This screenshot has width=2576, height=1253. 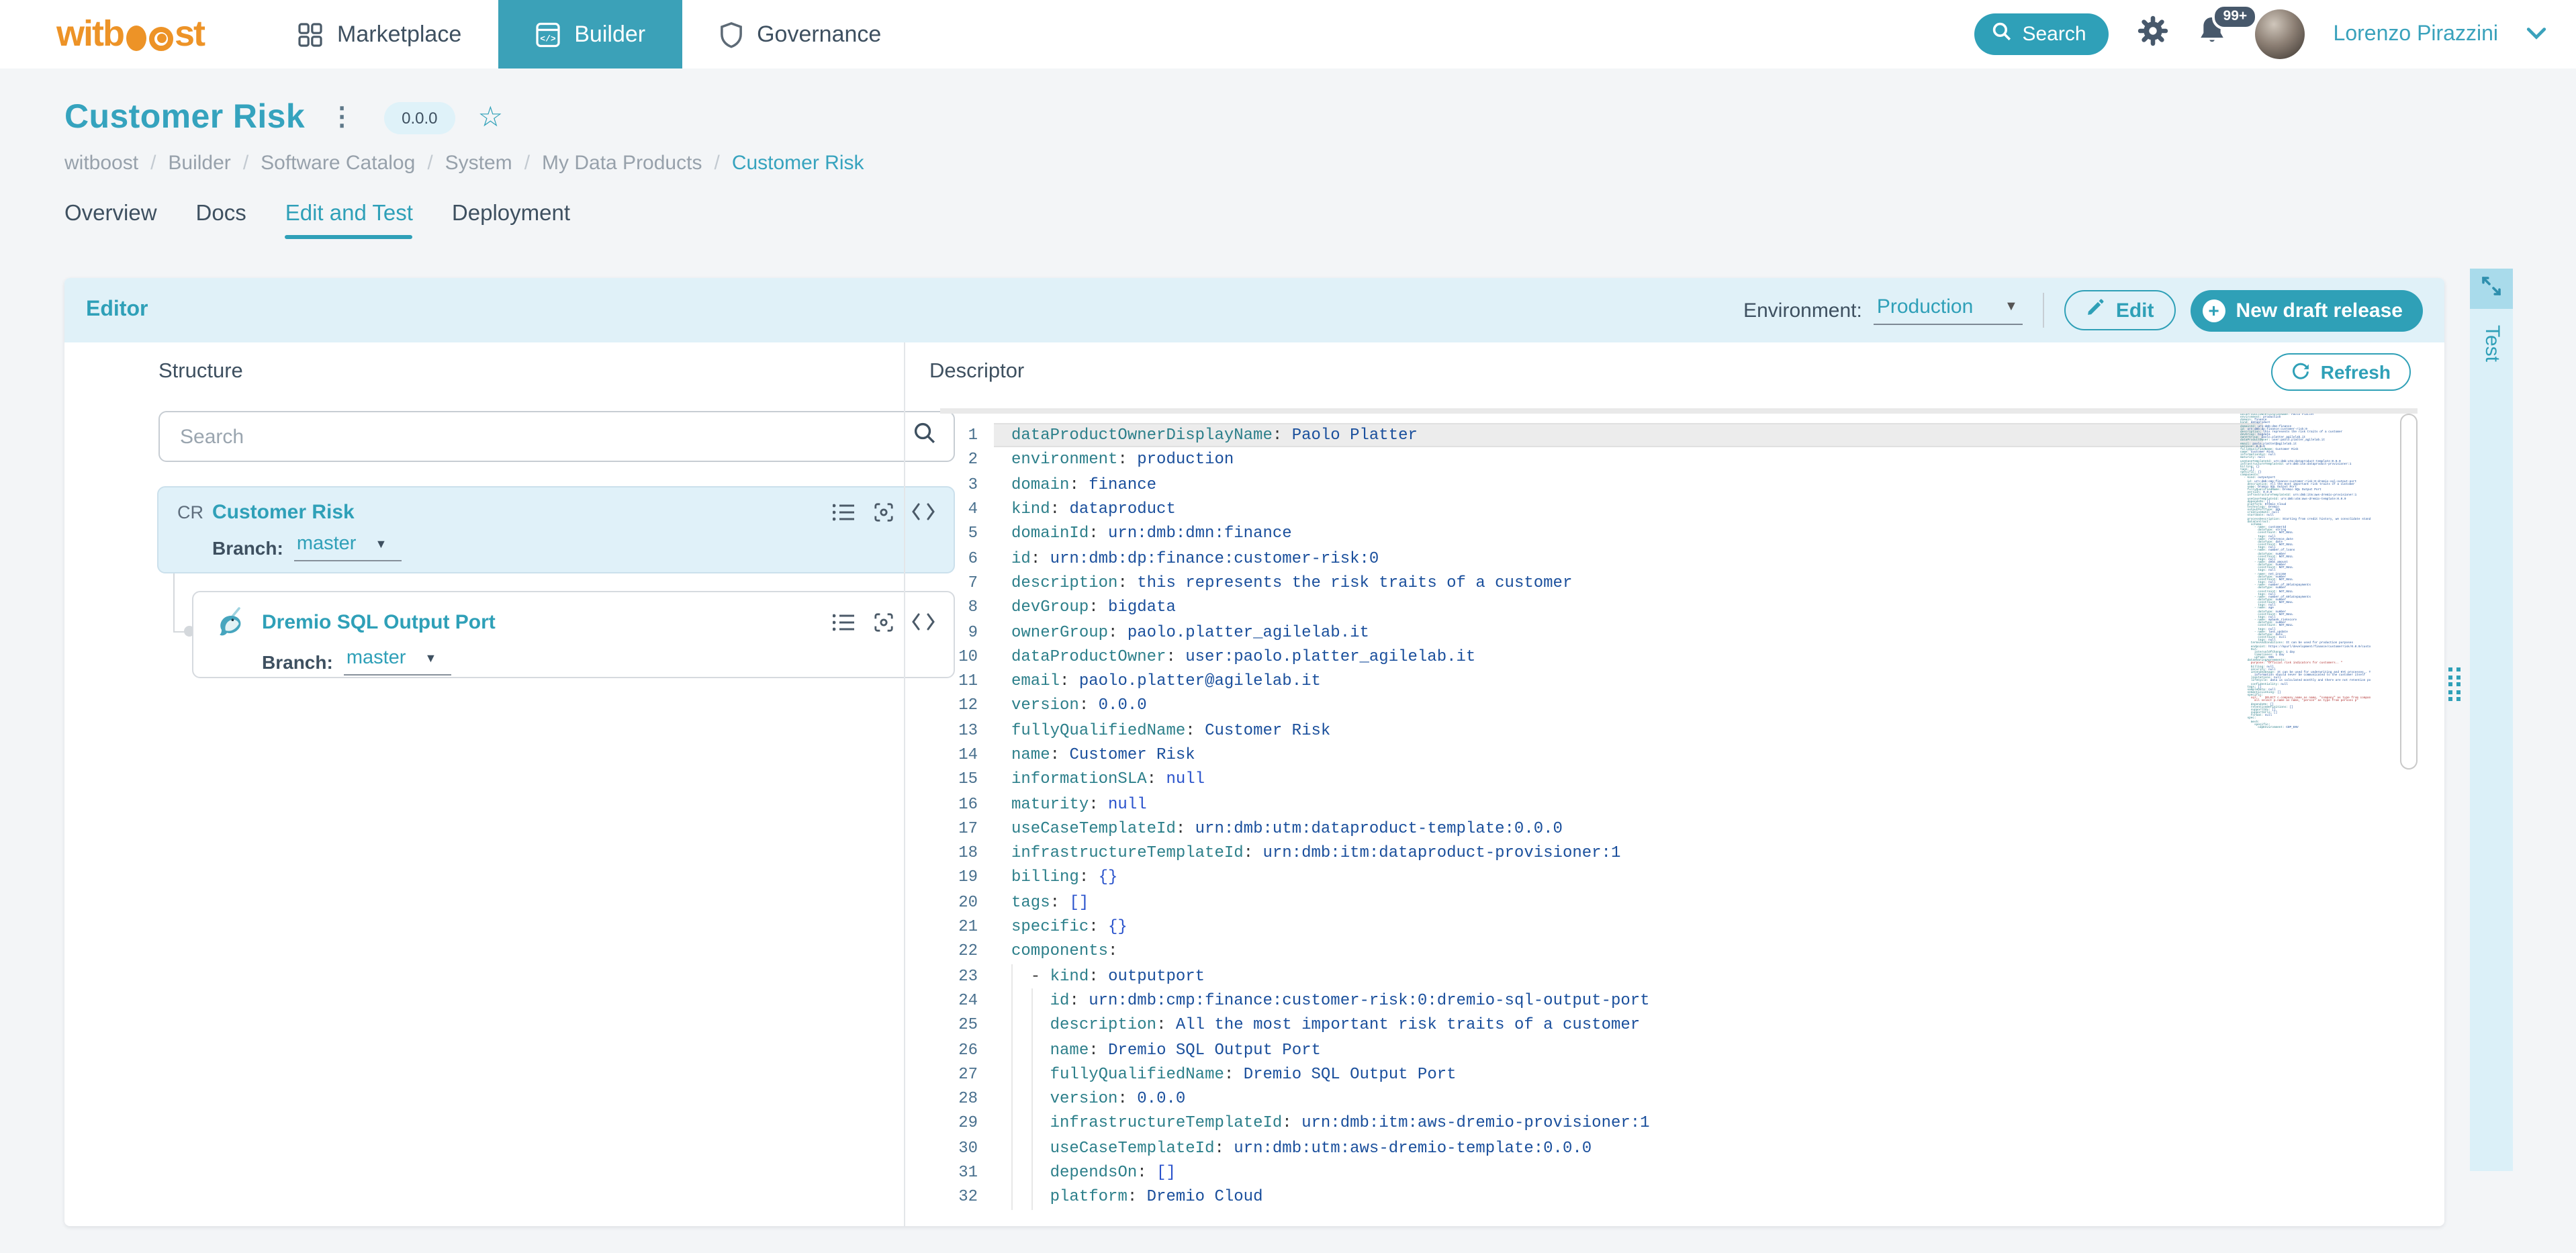 I want to click on line-number: 6, so click(x=973, y=558).